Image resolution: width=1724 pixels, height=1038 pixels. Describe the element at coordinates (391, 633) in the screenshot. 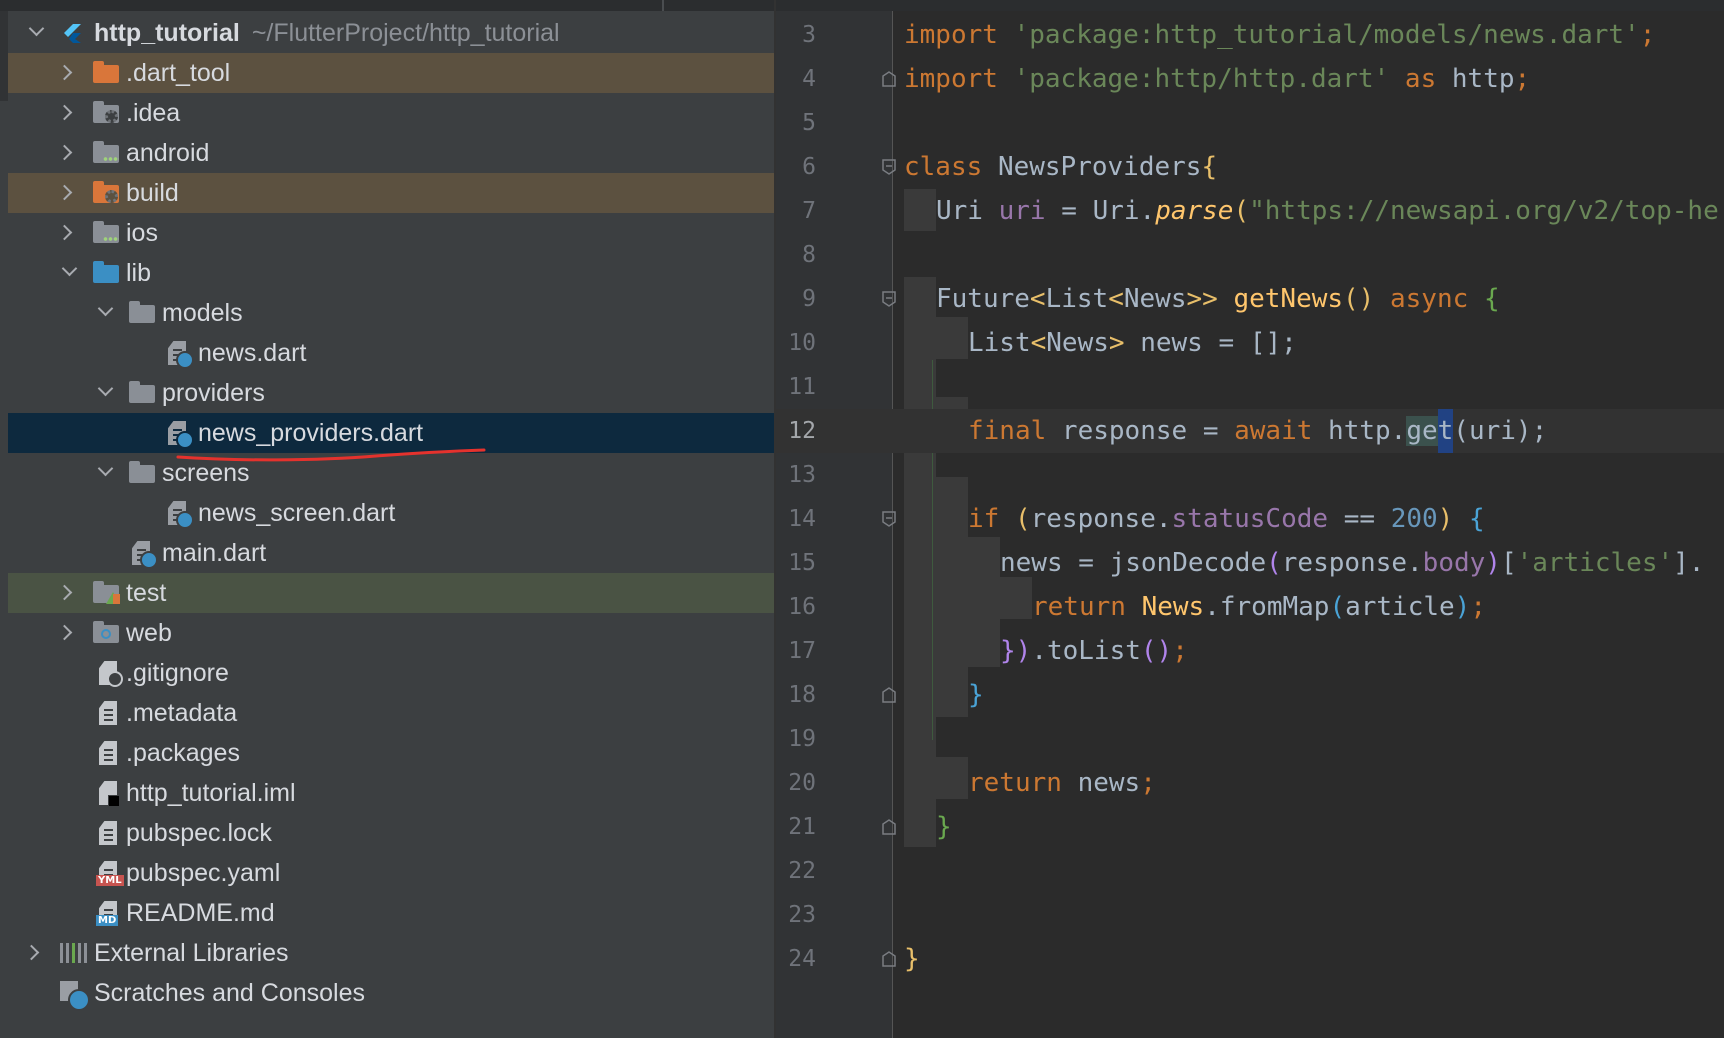

I see `tree-item-web: web` at that location.